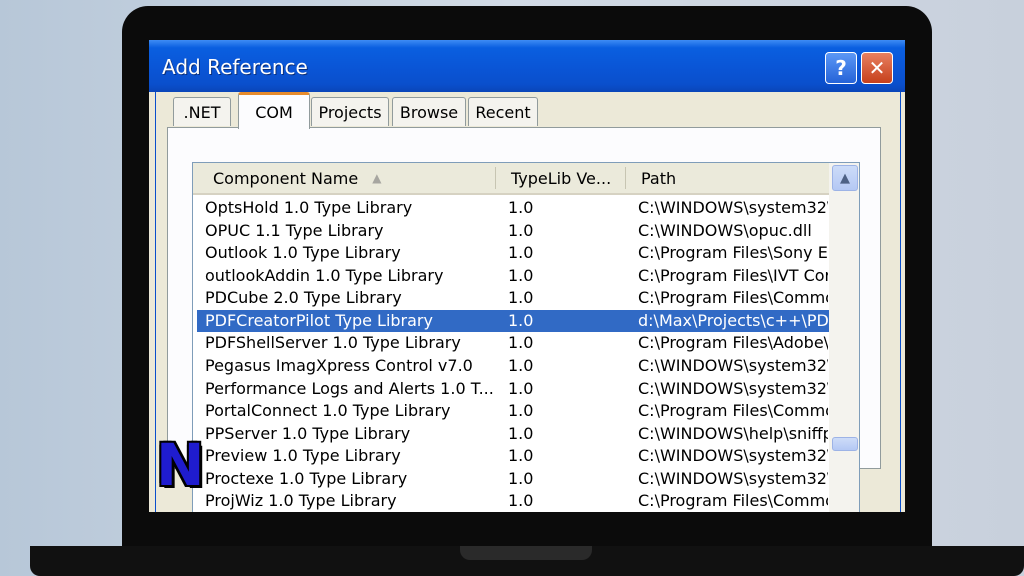 Image resolution: width=1024 pixels, height=576 pixels. I want to click on tab-recent: Recent, so click(503, 111).